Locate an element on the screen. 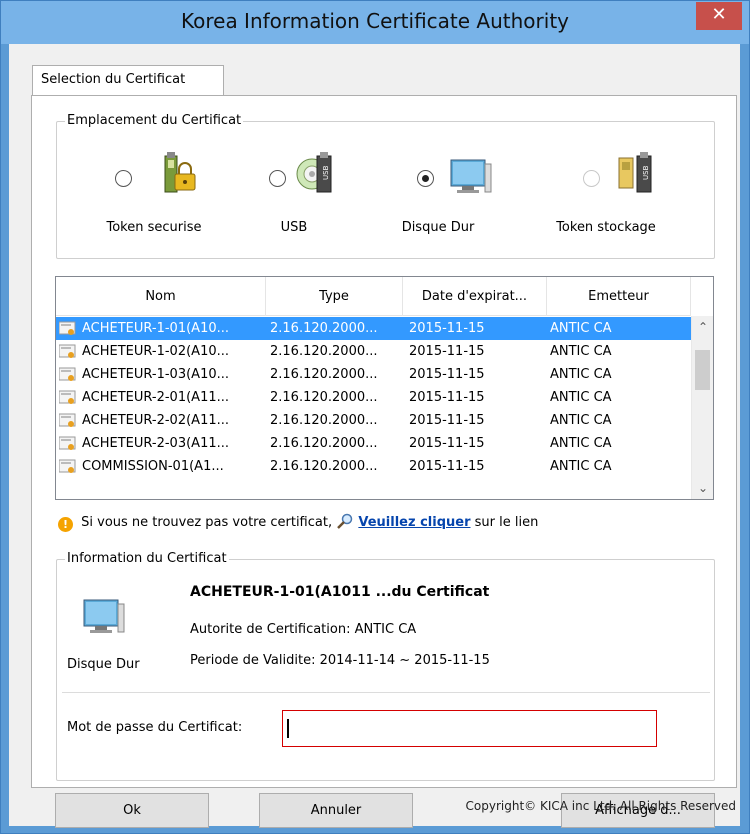 The height and width of the screenshot is (834, 750). text-caret is located at coordinates (288, 728).